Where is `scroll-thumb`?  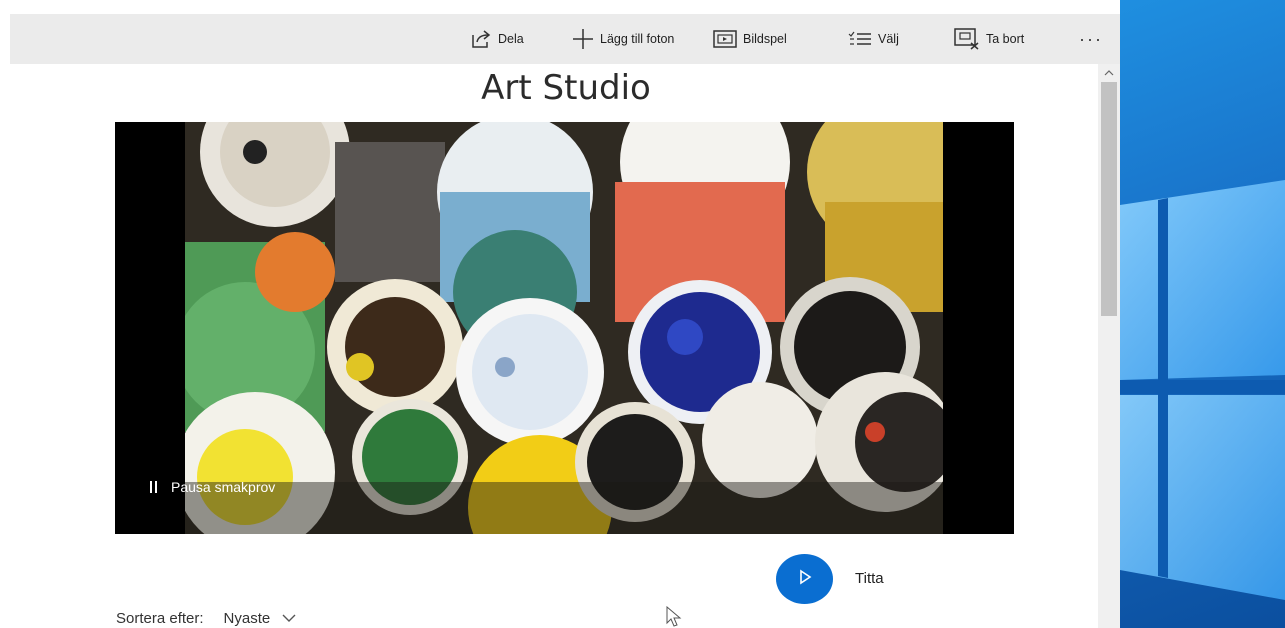
scroll-thumb is located at coordinates (1109, 199).